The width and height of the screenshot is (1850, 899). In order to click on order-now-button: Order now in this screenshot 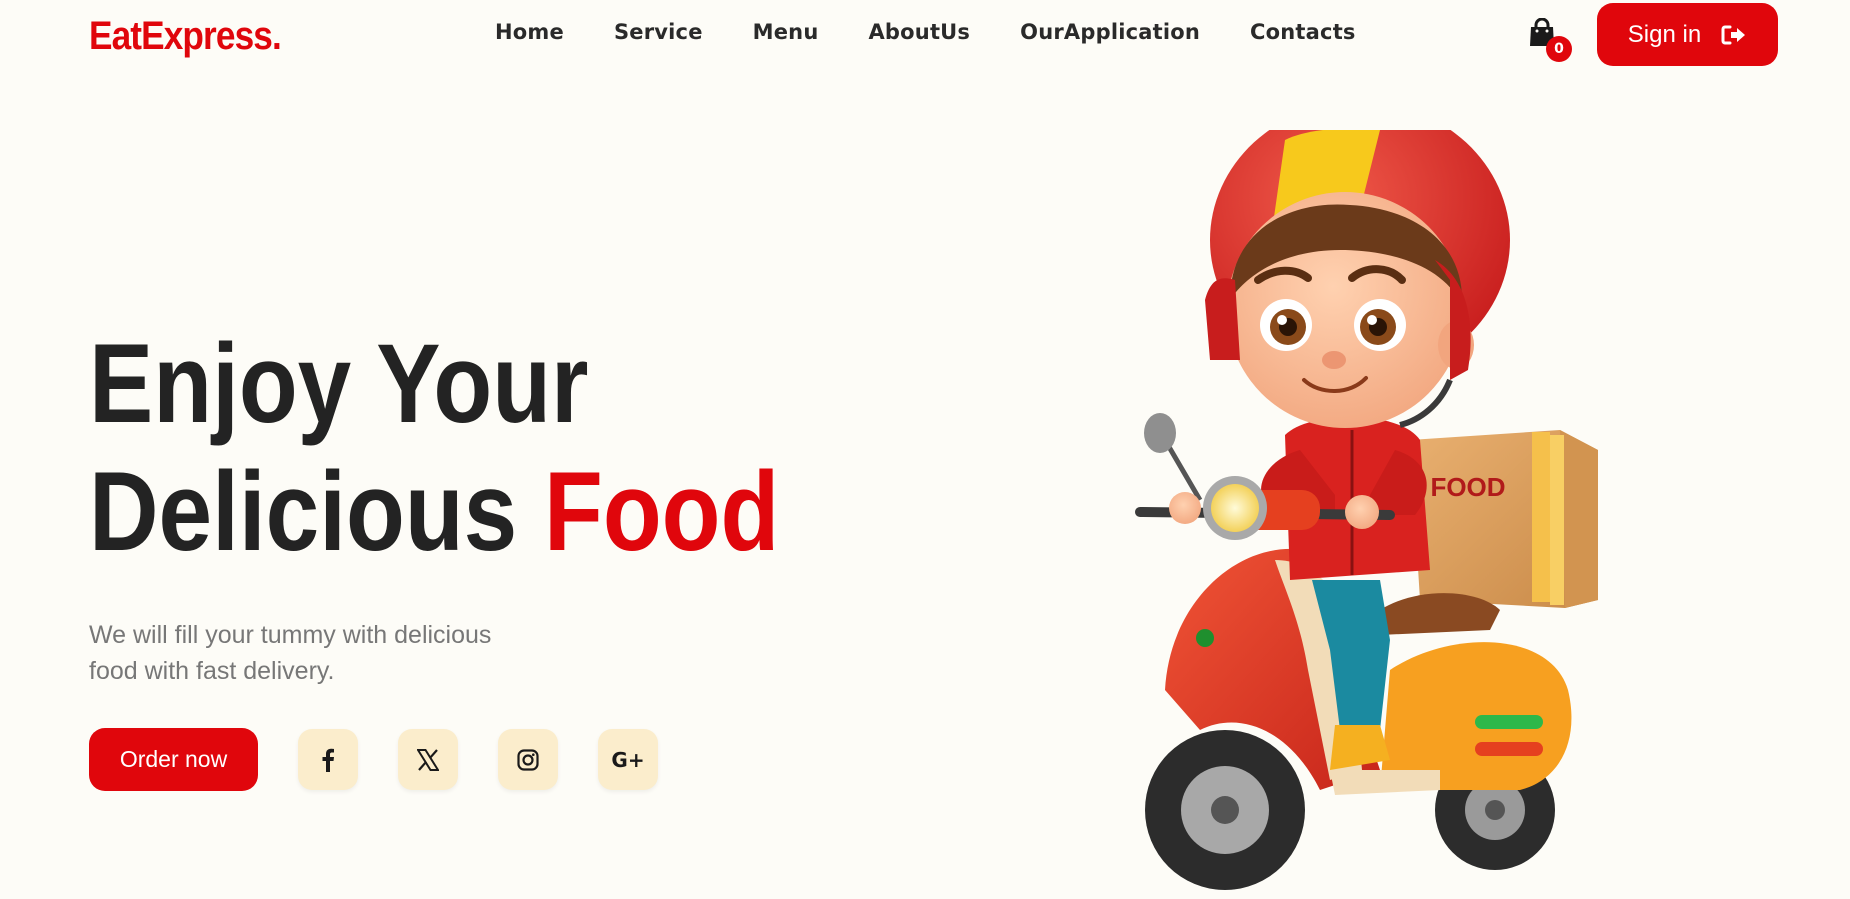, I will do `click(173, 759)`.